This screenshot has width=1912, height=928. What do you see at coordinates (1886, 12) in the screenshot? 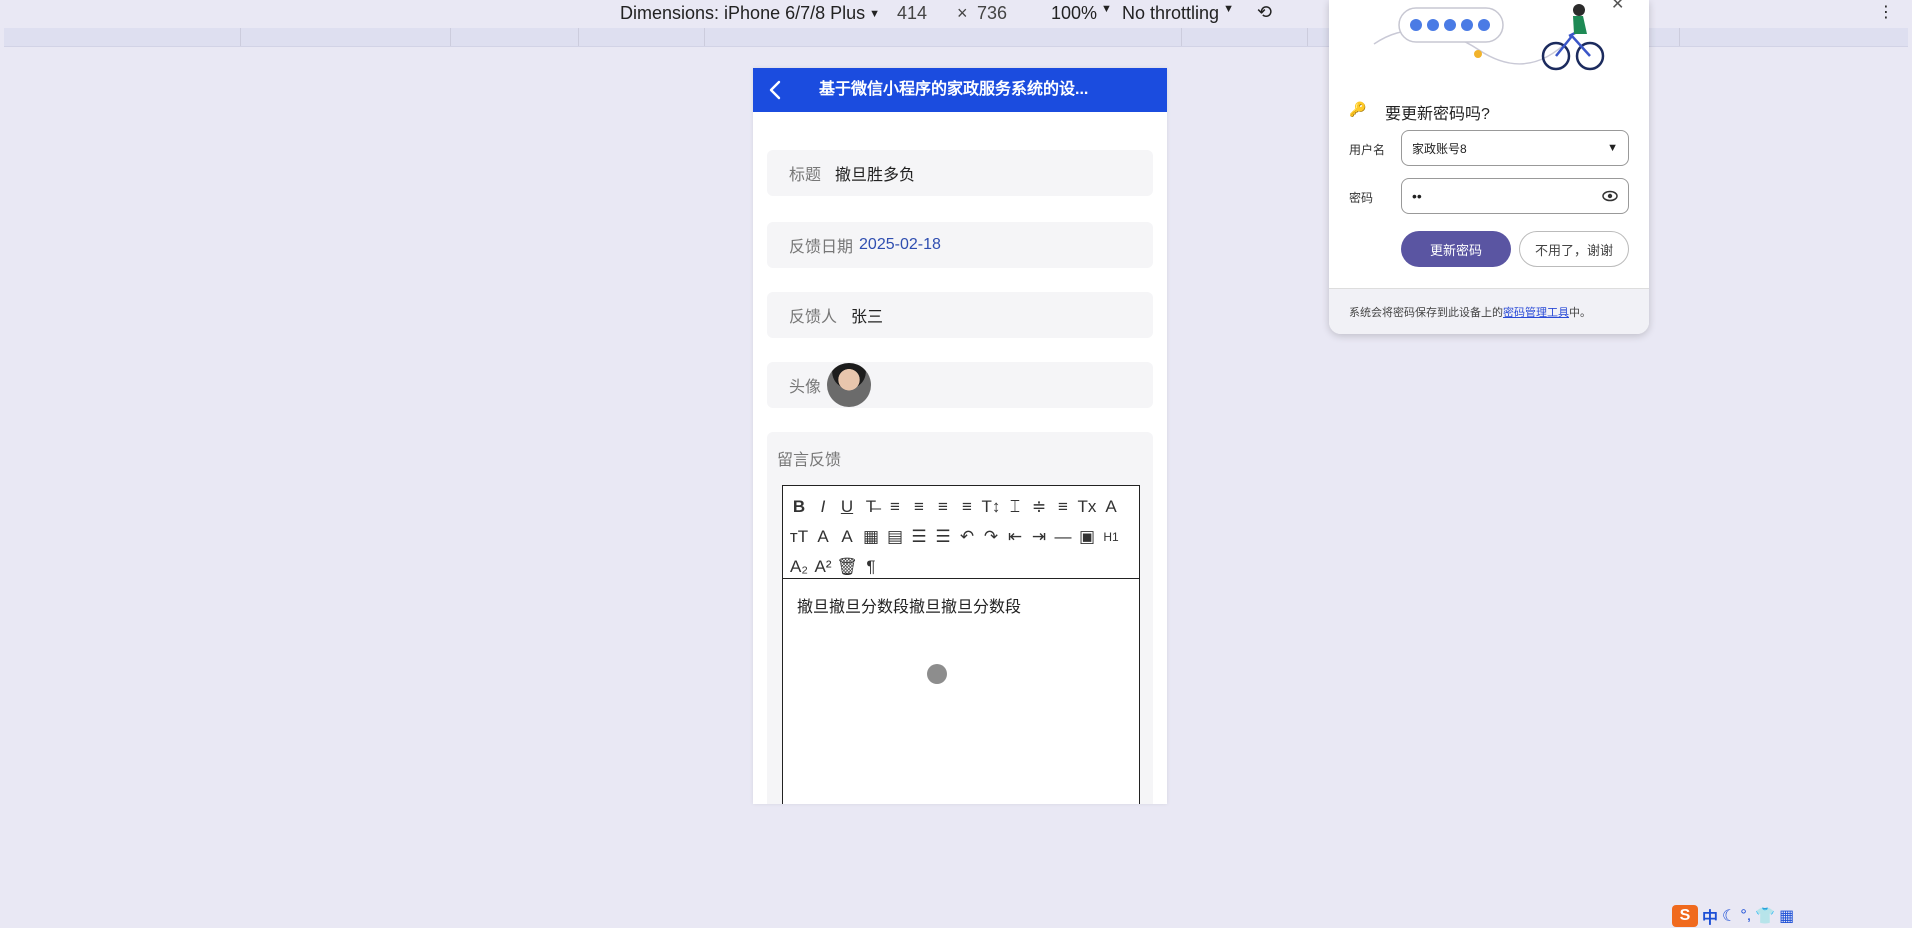
I see `more-options-icon: ⋮` at bounding box center [1886, 12].